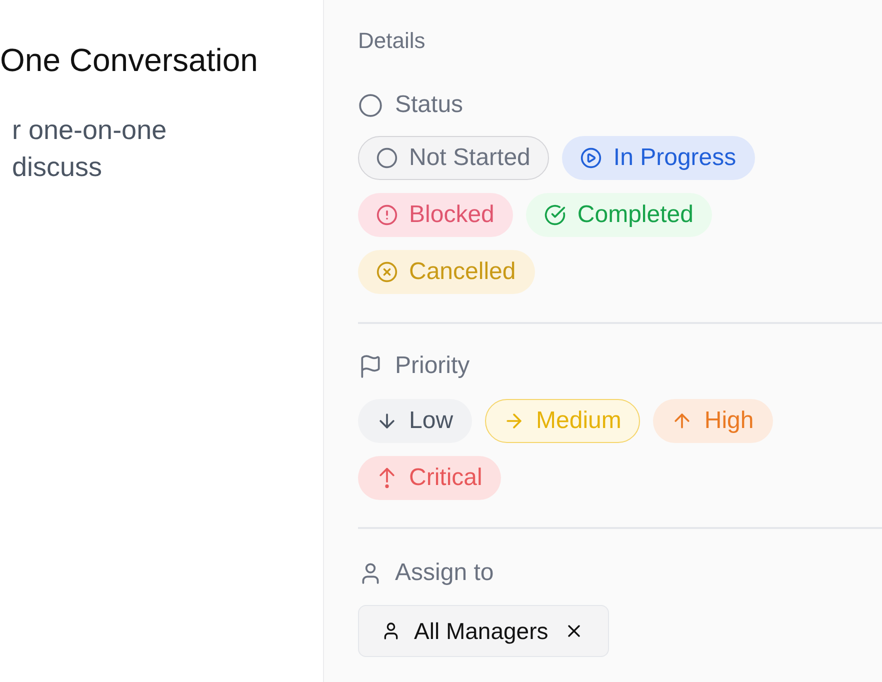  Describe the element at coordinates (415, 421) in the screenshot. I see `priority-option: Low` at that location.